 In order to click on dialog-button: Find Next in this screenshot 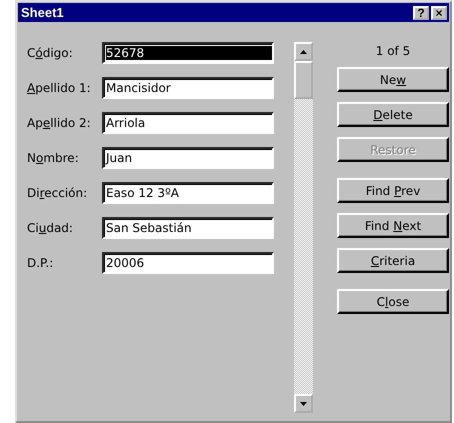, I will do `click(393, 225)`.